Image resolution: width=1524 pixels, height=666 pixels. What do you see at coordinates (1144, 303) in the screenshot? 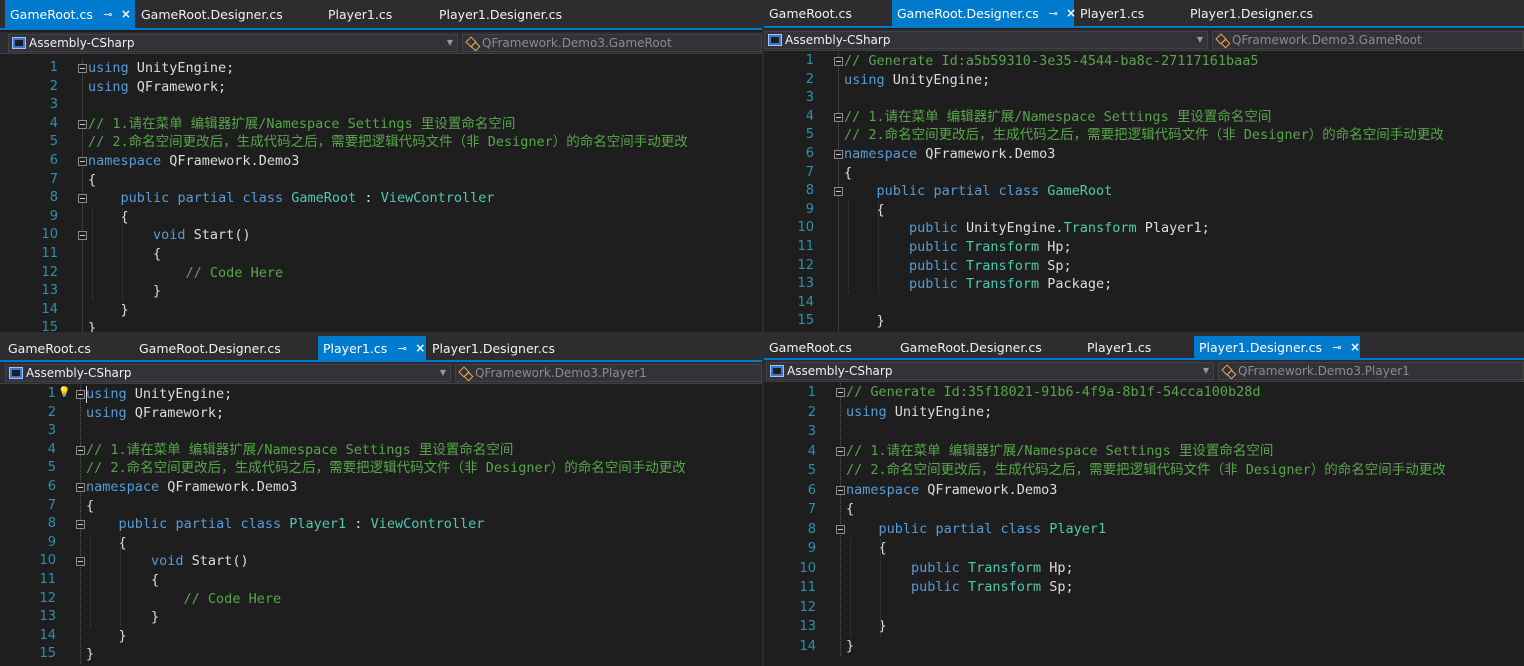
I see `code-line: 14` at bounding box center [1144, 303].